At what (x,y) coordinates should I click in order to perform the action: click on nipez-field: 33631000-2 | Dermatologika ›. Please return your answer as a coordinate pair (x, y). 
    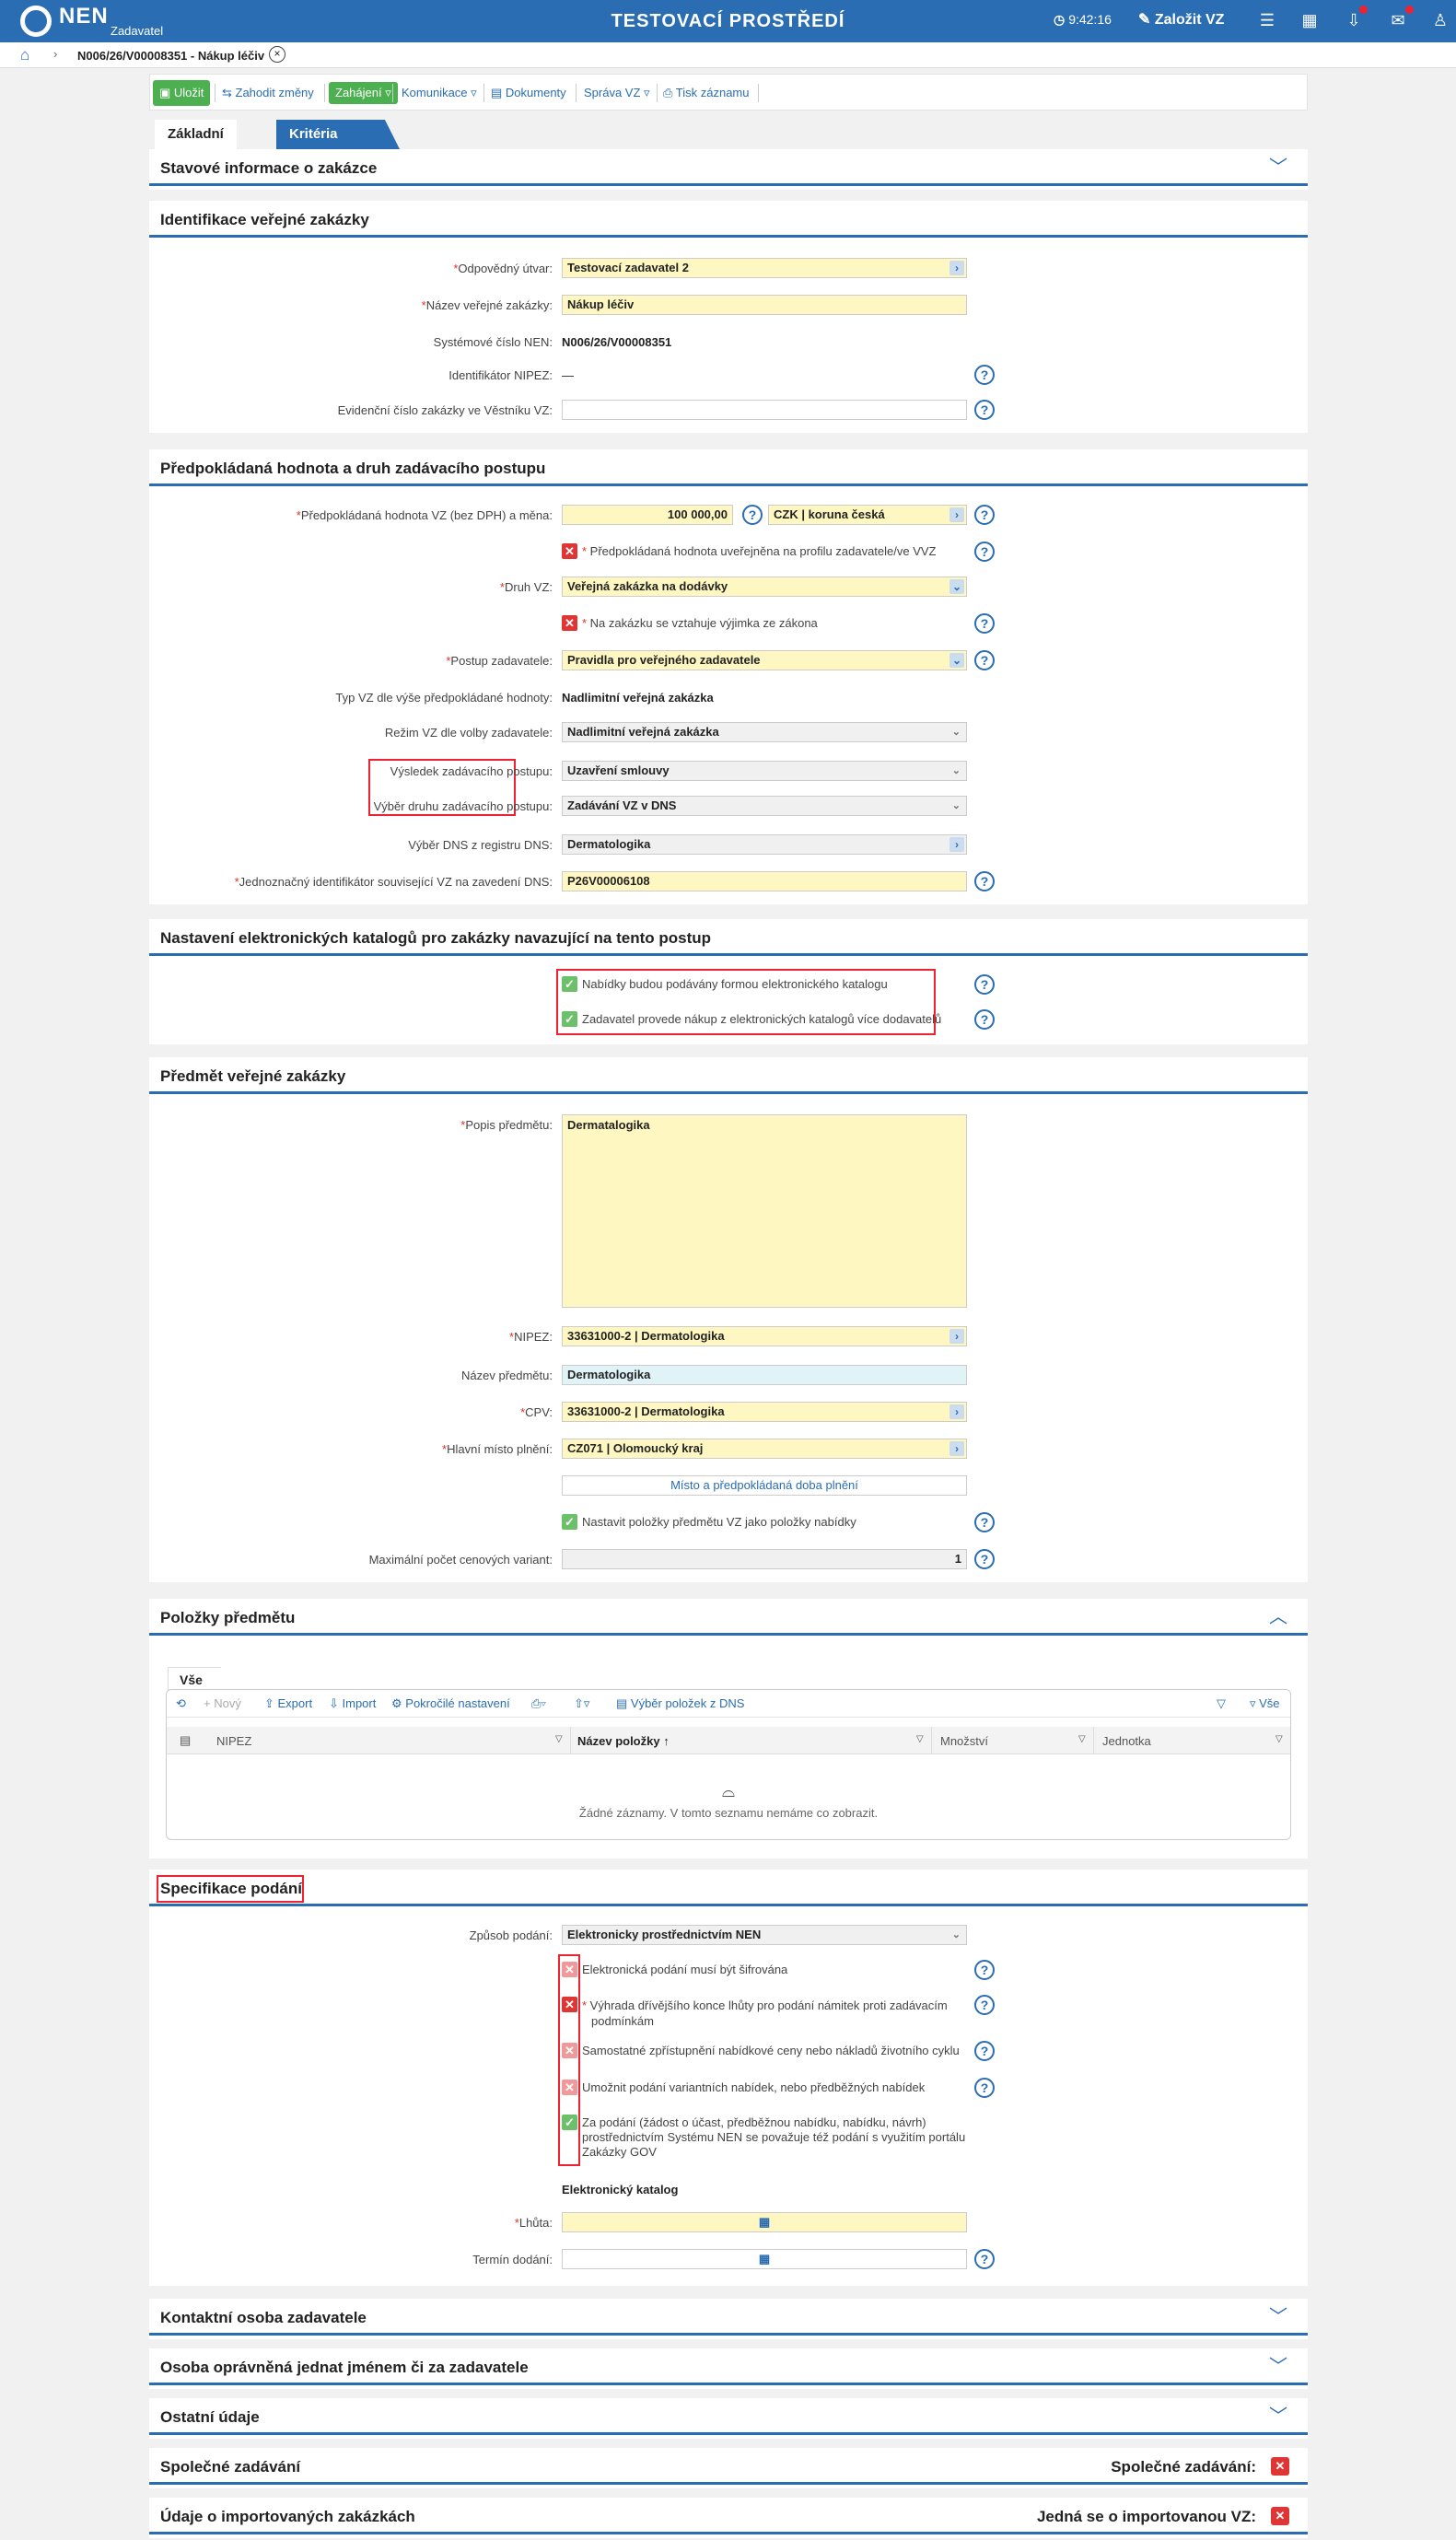
    Looking at the image, I should click on (764, 1336).